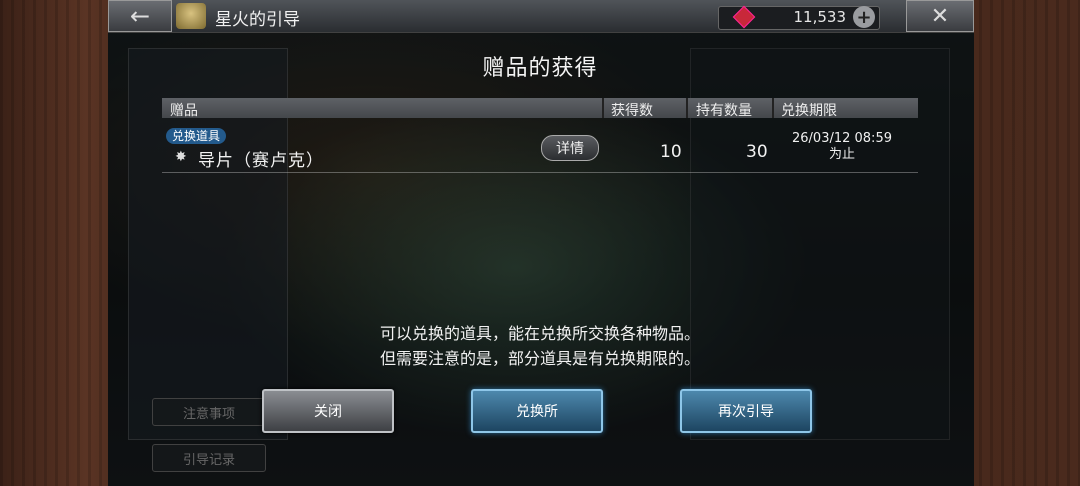 This screenshot has height=486, width=1080. I want to click on close-page-button: ✕, so click(940, 16).